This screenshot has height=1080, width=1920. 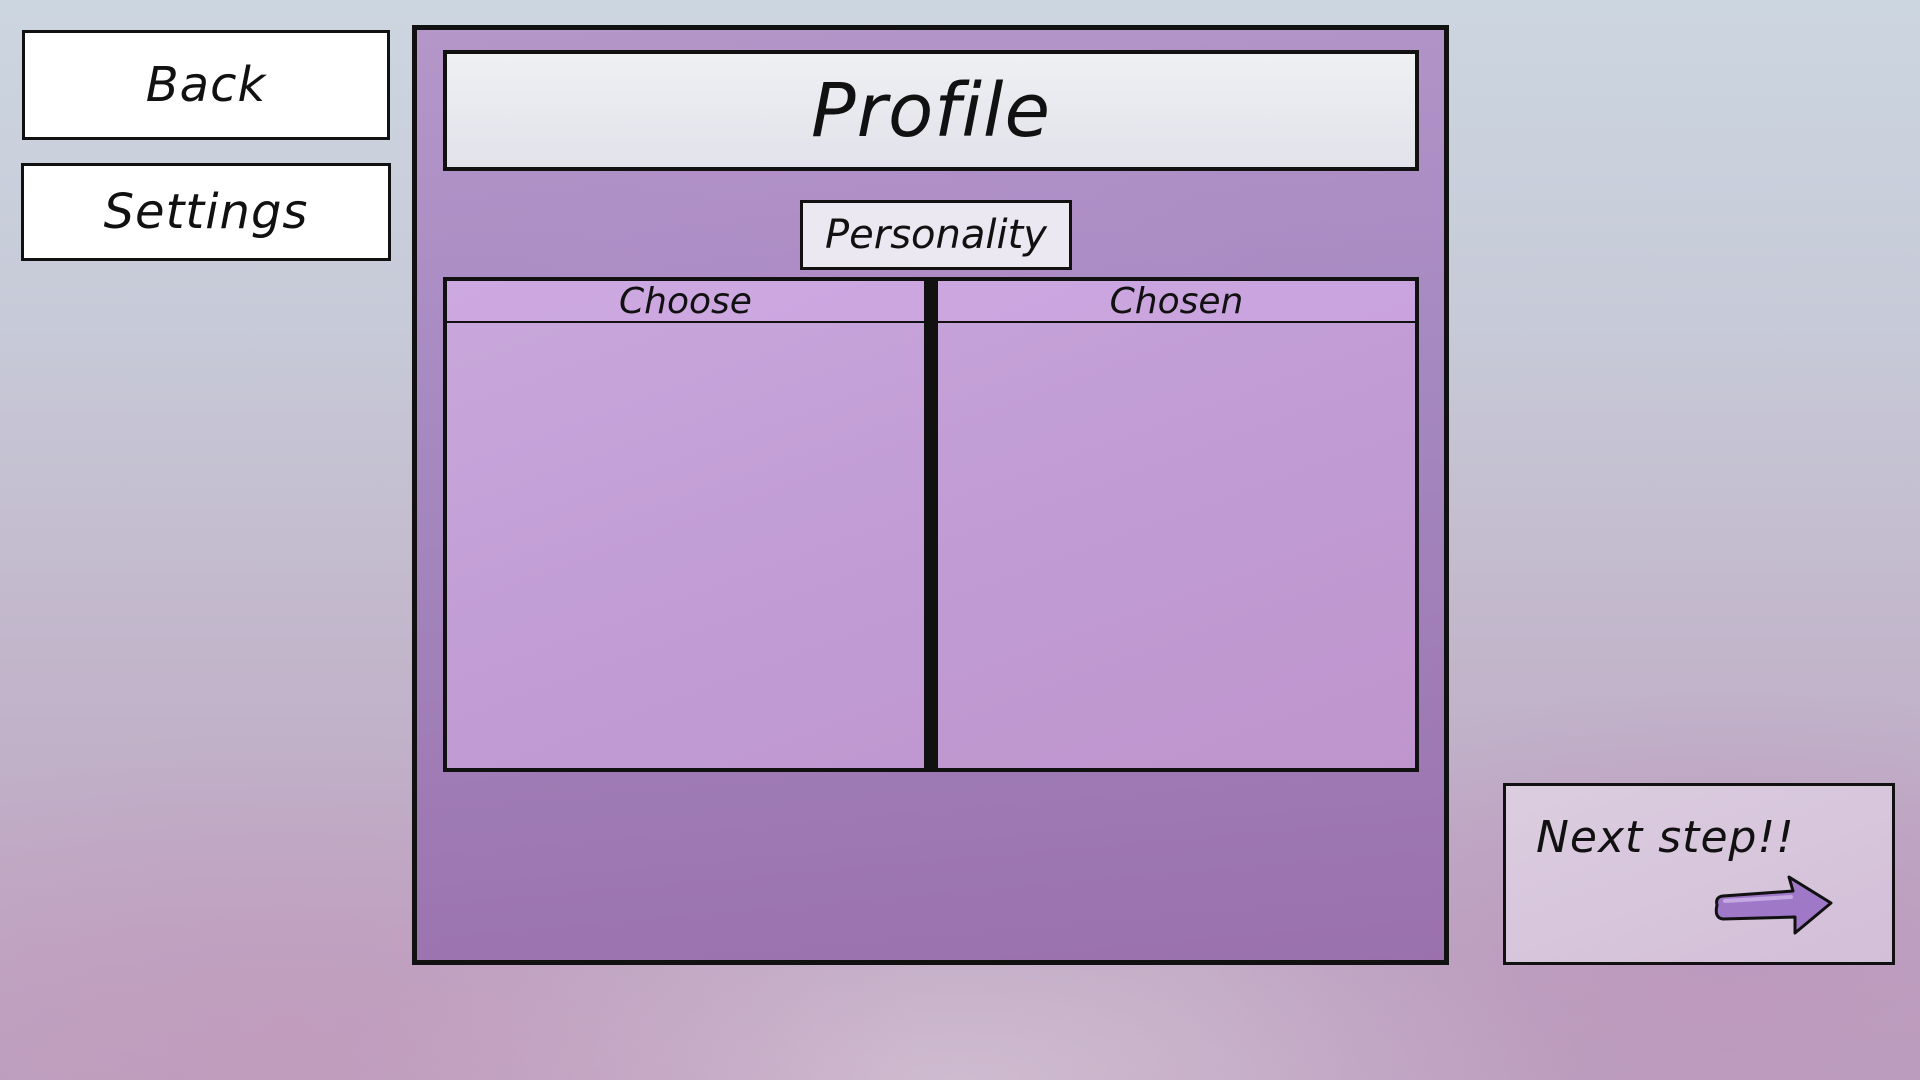 I want to click on right-arrow-icon, so click(x=1773, y=905).